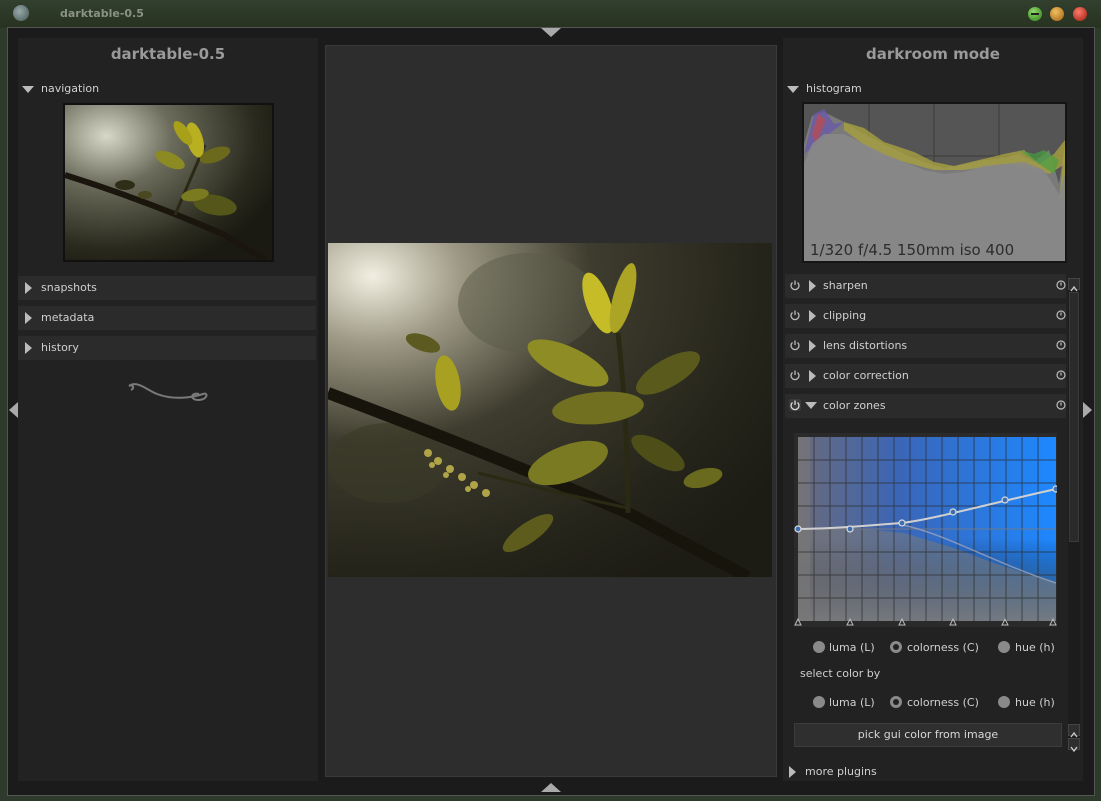 The image size is (1101, 801). I want to click on scroll-up-button-lower, so click(1074, 731).